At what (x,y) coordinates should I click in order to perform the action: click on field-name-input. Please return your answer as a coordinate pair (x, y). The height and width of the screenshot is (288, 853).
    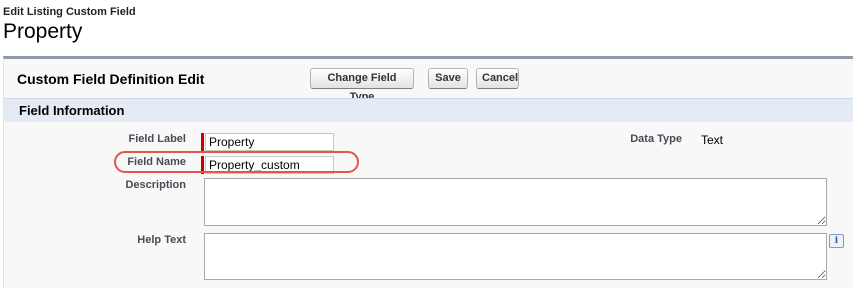
    Looking at the image, I should click on (269, 165).